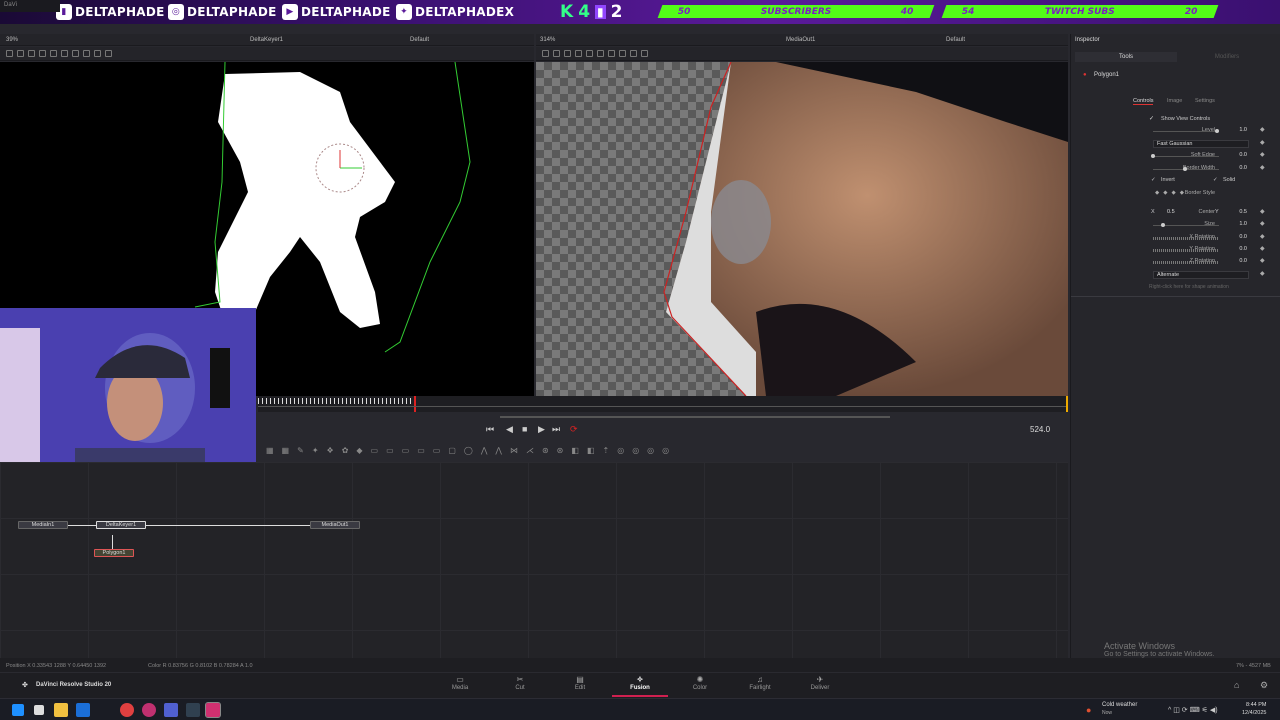  Describe the element at coordinates (1040, 429) in the screenshot. I see `current-frame: 524.0` at that location.